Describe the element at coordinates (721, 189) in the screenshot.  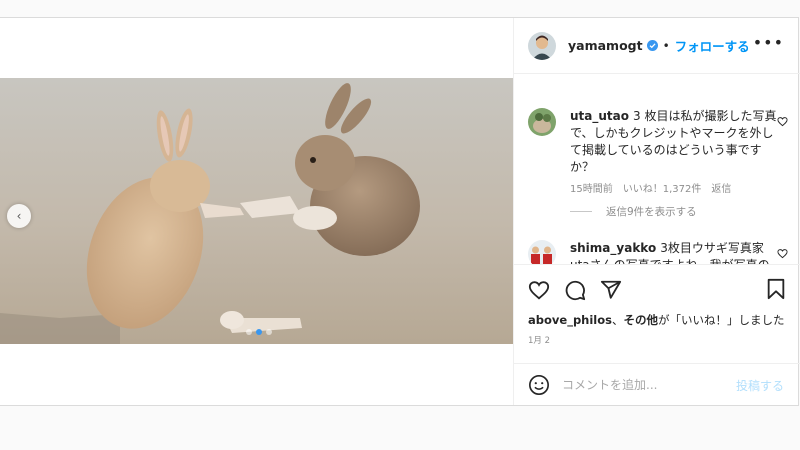
I see `reply-button: 返信` at that location.